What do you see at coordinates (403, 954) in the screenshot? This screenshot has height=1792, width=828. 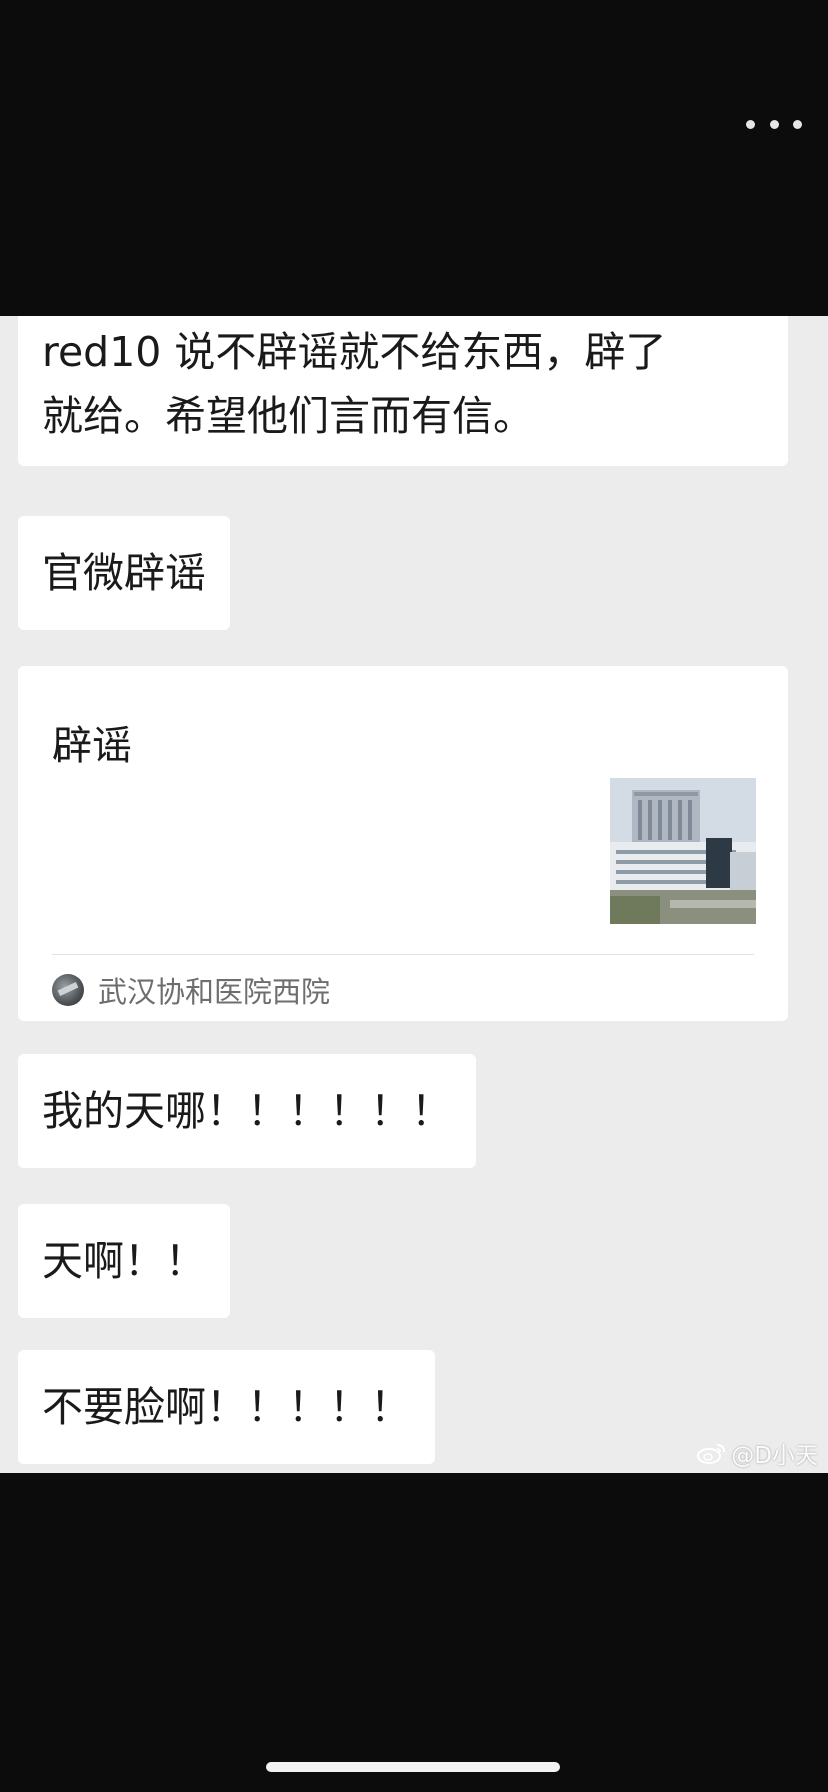 I see `card-divider` at bounding box center [403, 954].